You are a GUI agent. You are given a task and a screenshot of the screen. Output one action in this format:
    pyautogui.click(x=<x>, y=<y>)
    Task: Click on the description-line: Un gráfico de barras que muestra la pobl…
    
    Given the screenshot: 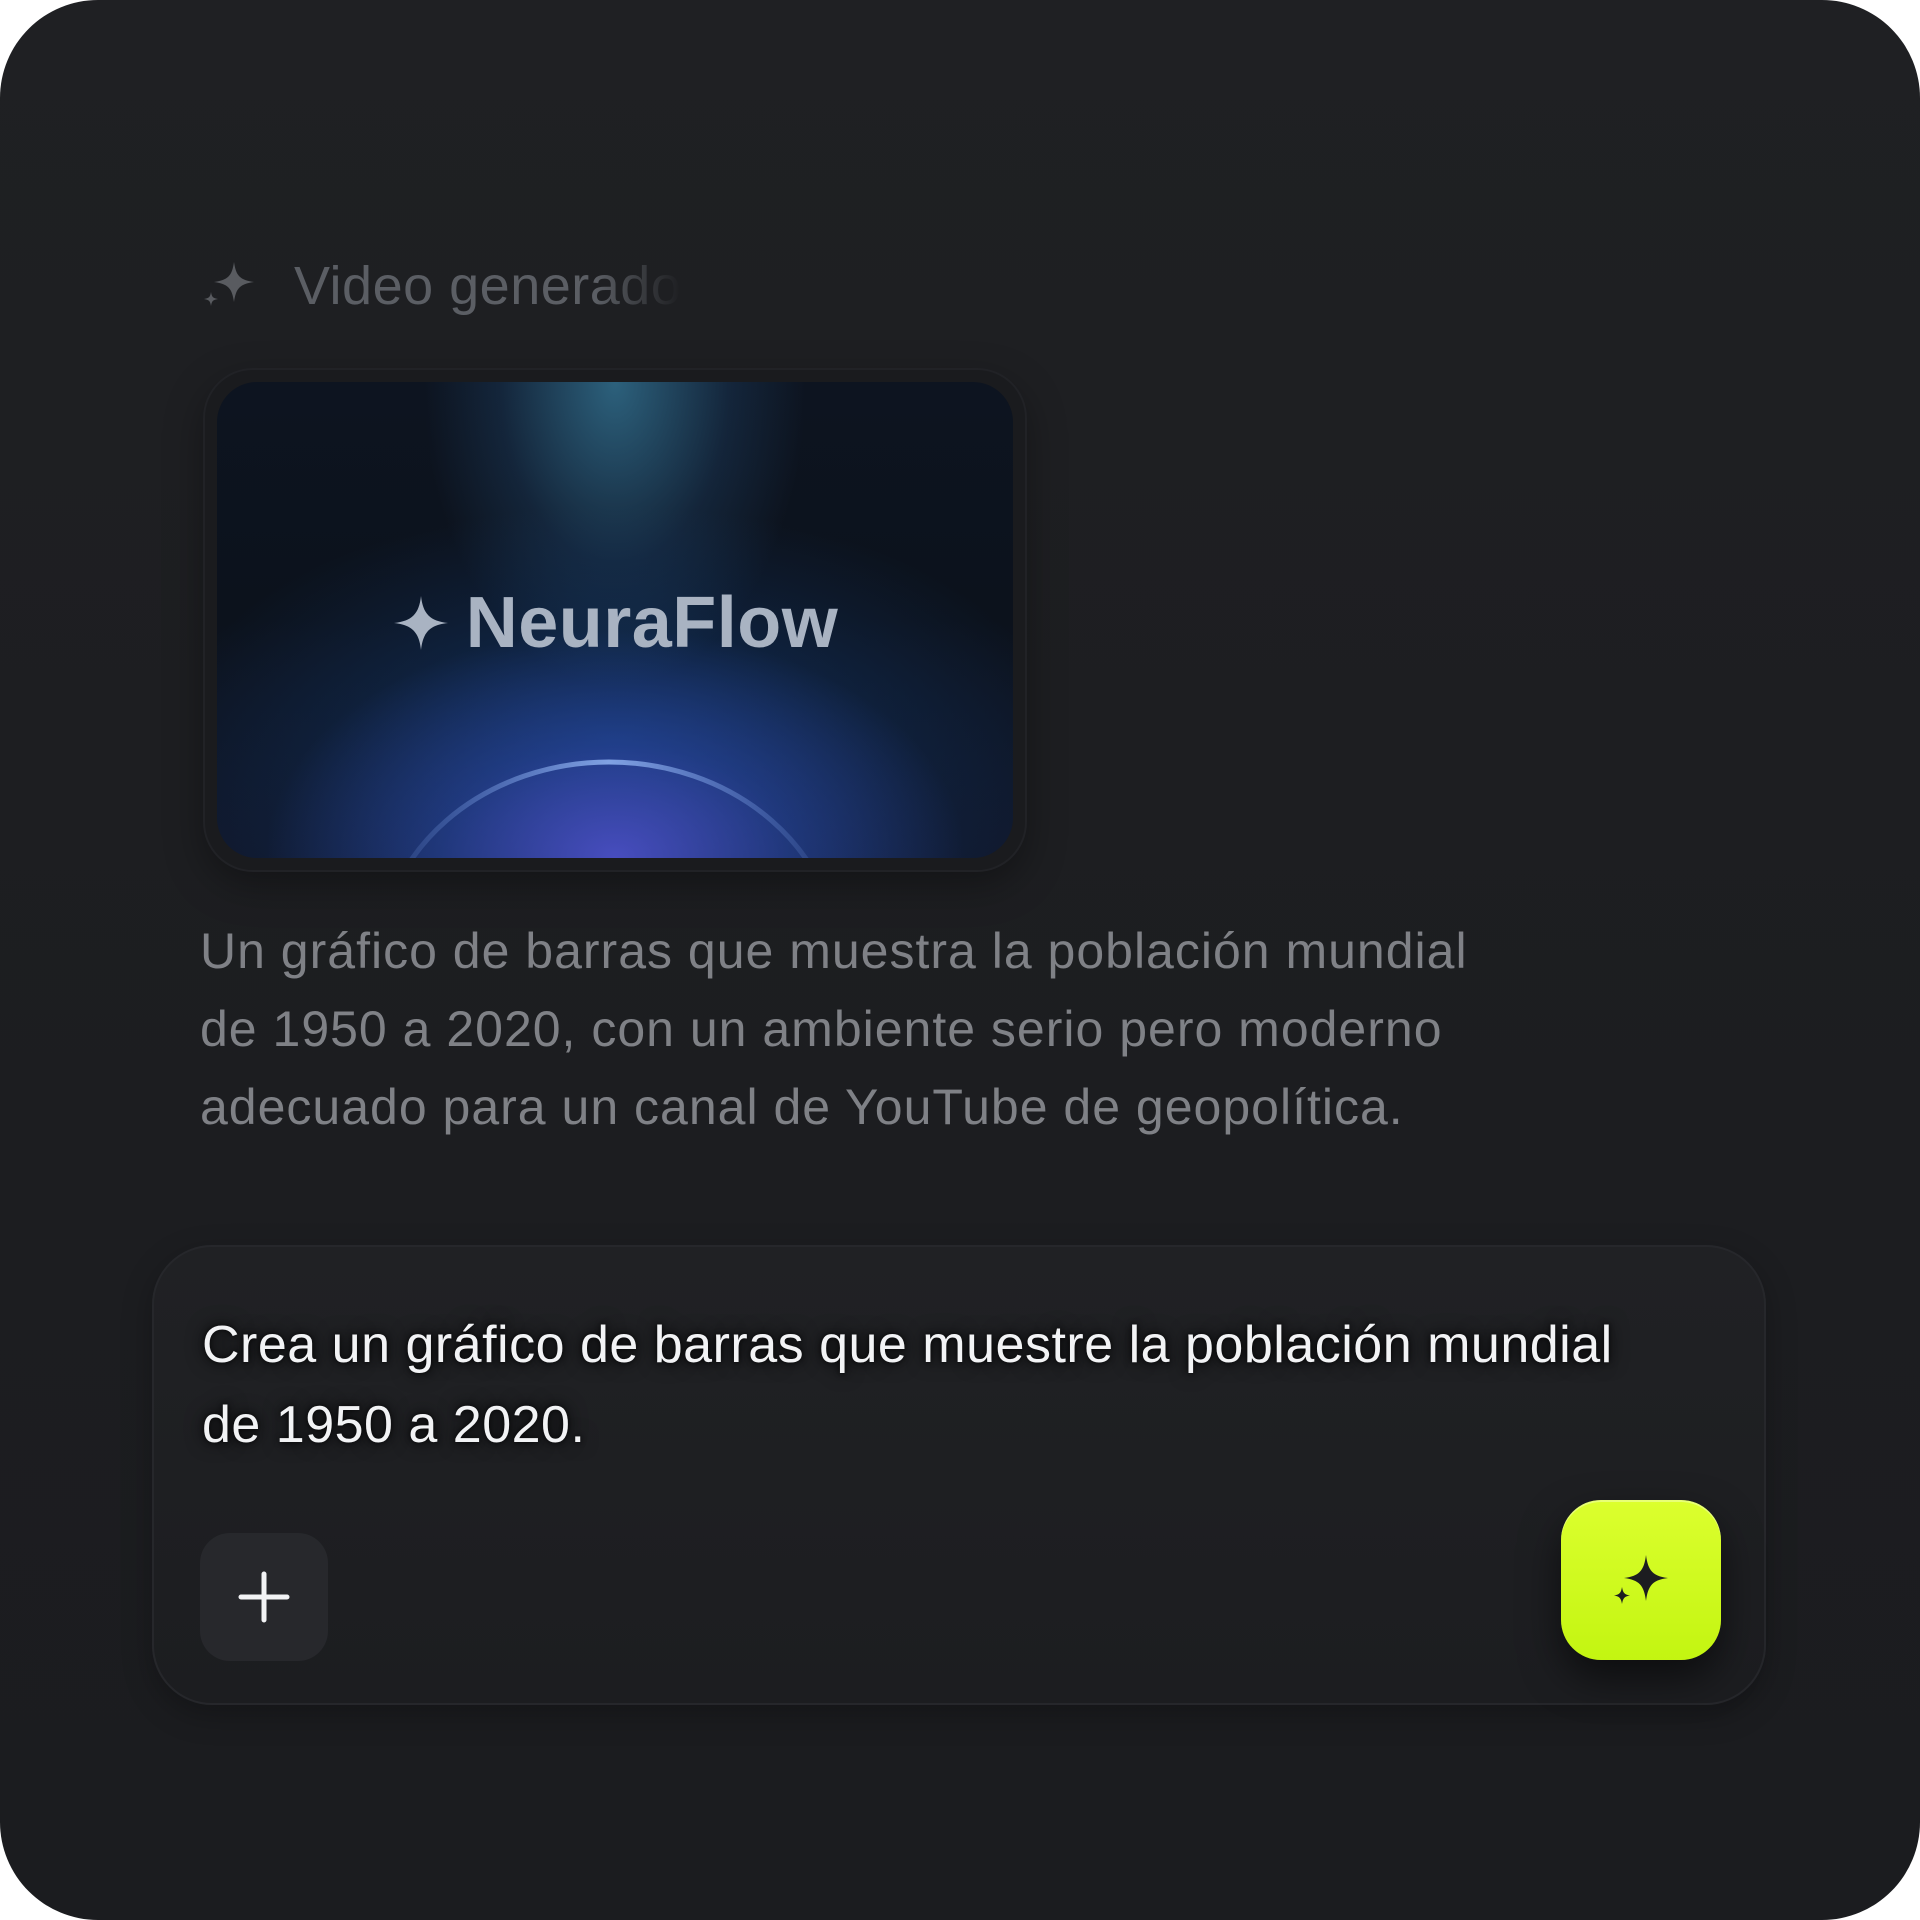 What is the action you would take?
    pyautogui.click(x=834, y=951)
    